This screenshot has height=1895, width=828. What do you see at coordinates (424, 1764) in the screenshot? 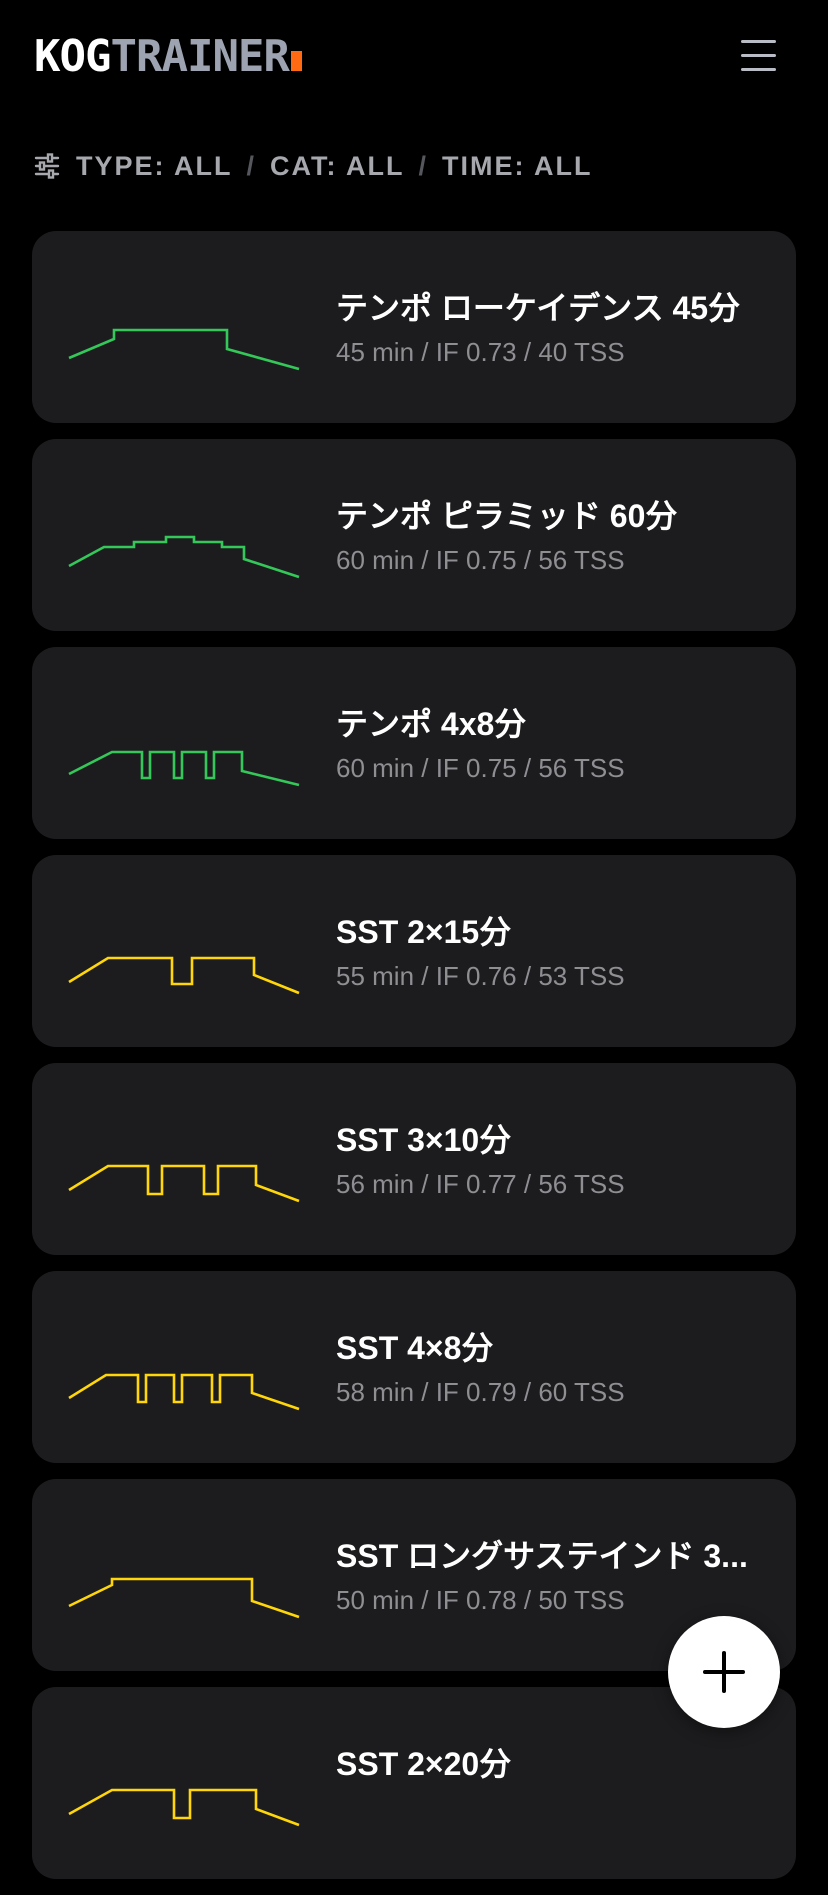
I see `workout-title: SST 2×20分` at bounding box center [424, 1764].